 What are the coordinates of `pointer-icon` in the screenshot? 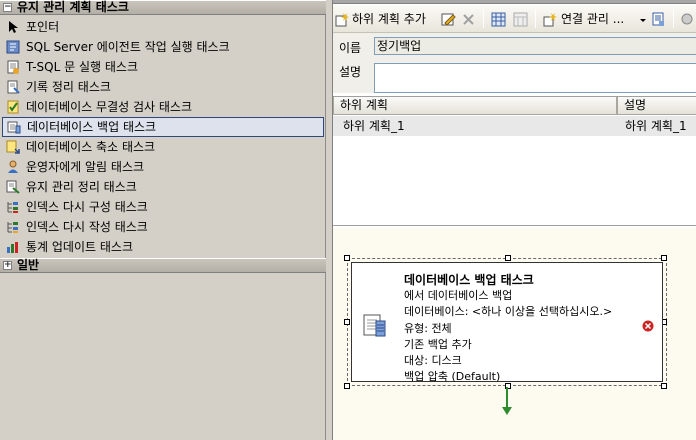 It's located at (13, 27).